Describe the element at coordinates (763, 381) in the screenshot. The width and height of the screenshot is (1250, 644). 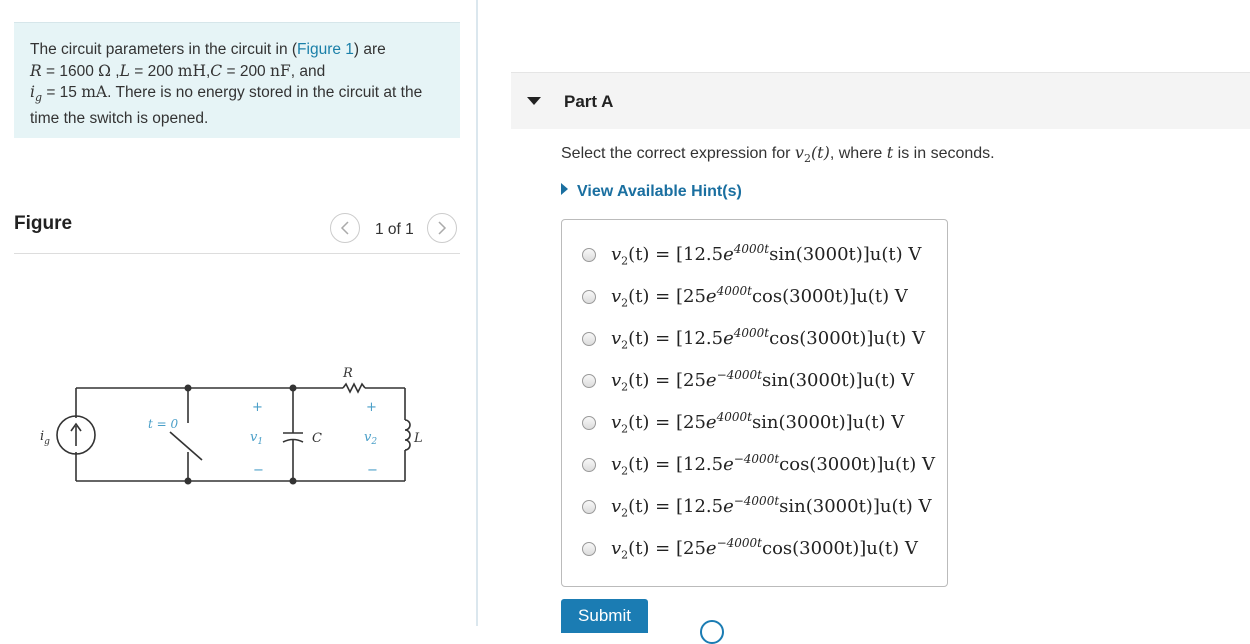
I see `option-expression: v2(t) = [25e−4000tsin(3000t)]u(t) V` at that location.